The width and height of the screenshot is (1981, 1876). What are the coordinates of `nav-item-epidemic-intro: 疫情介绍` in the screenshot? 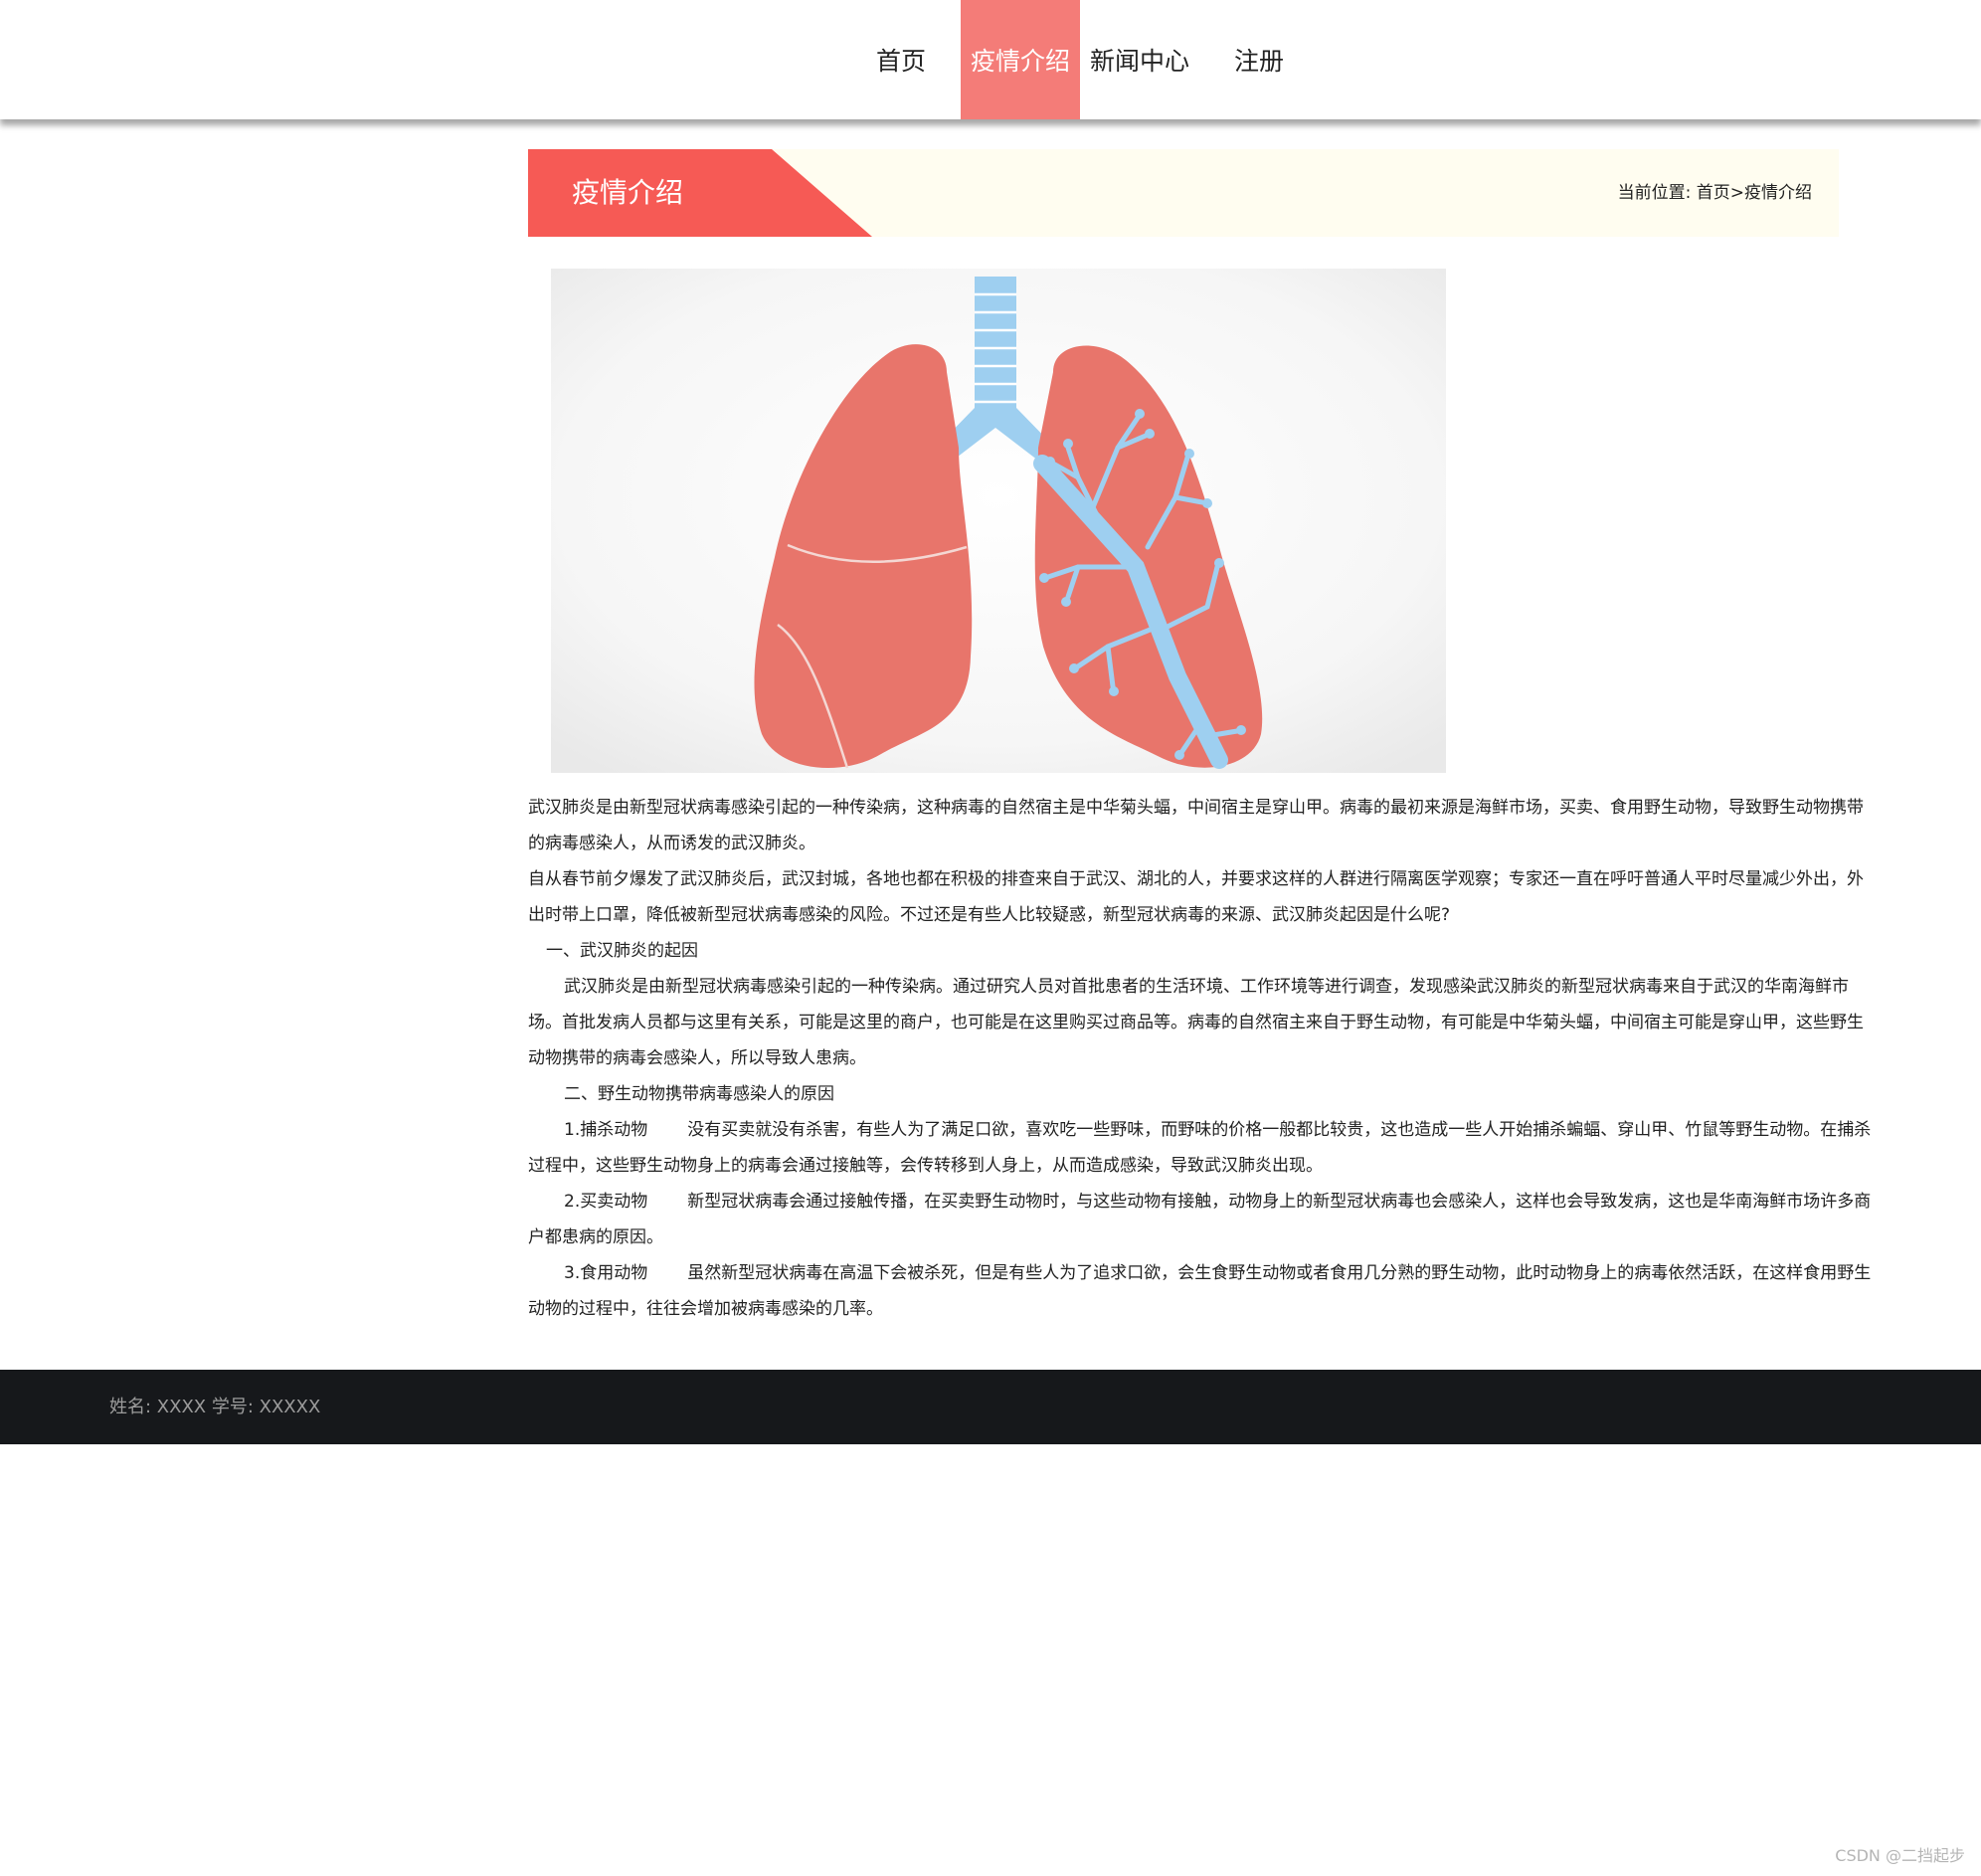 It's located at (1021, 59).